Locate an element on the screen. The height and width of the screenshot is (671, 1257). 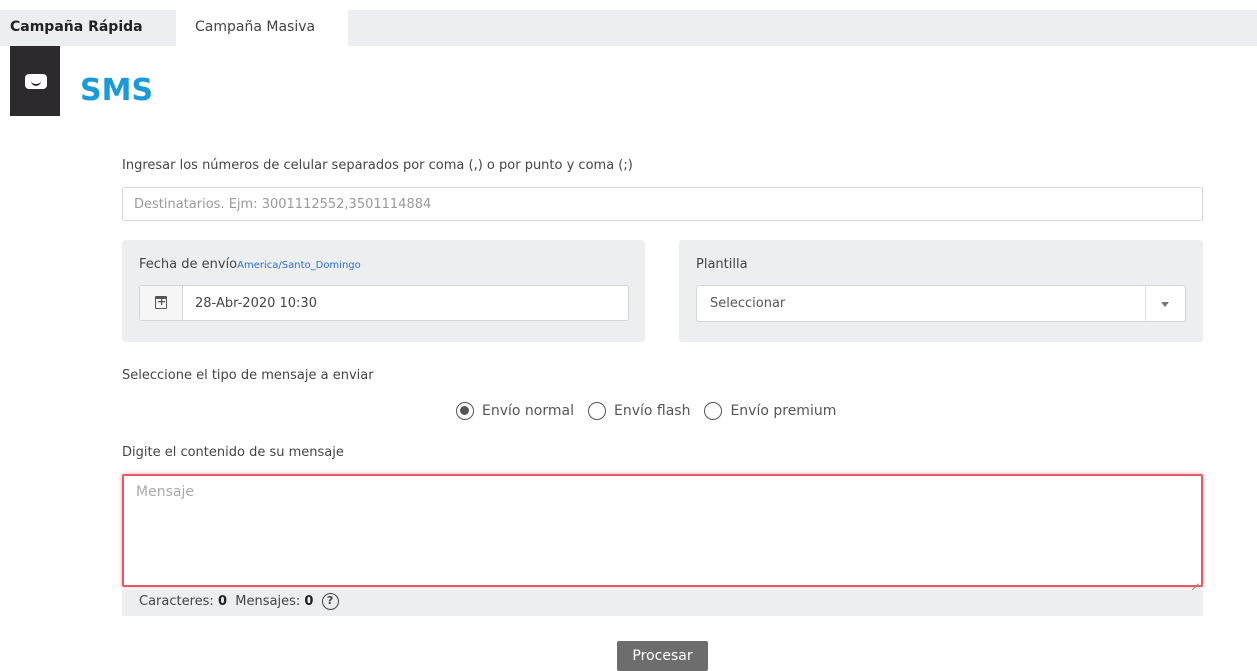
tab-bar: Campaña Rápida Campaña Masiva is located at coordinates (628, 28).